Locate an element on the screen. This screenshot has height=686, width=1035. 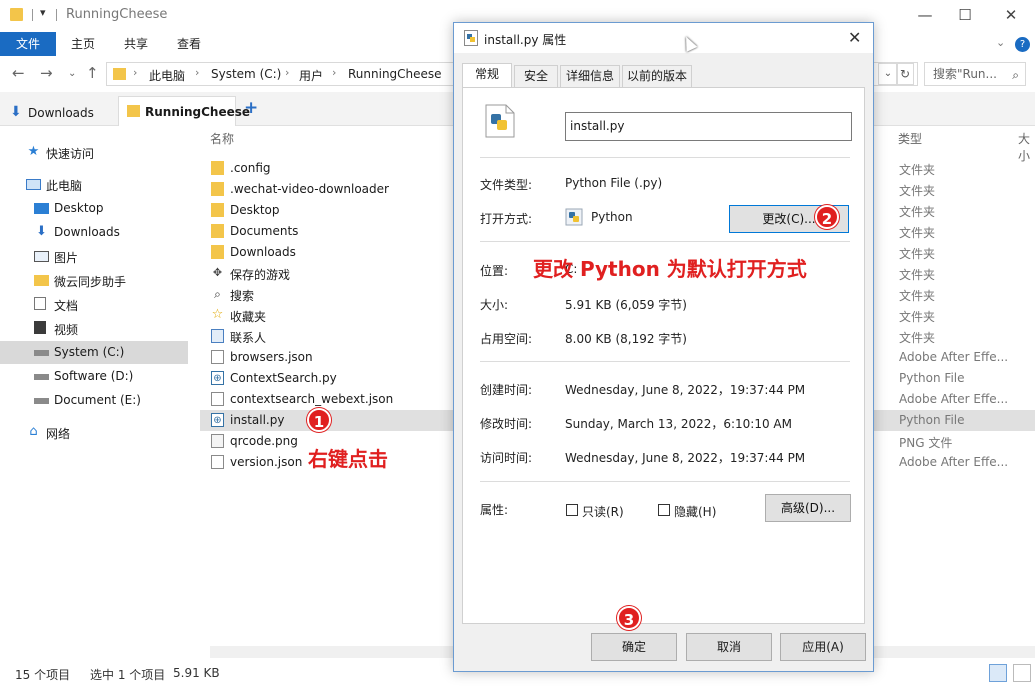
maximize-button: ☐ is located at coordinates (965, 15).